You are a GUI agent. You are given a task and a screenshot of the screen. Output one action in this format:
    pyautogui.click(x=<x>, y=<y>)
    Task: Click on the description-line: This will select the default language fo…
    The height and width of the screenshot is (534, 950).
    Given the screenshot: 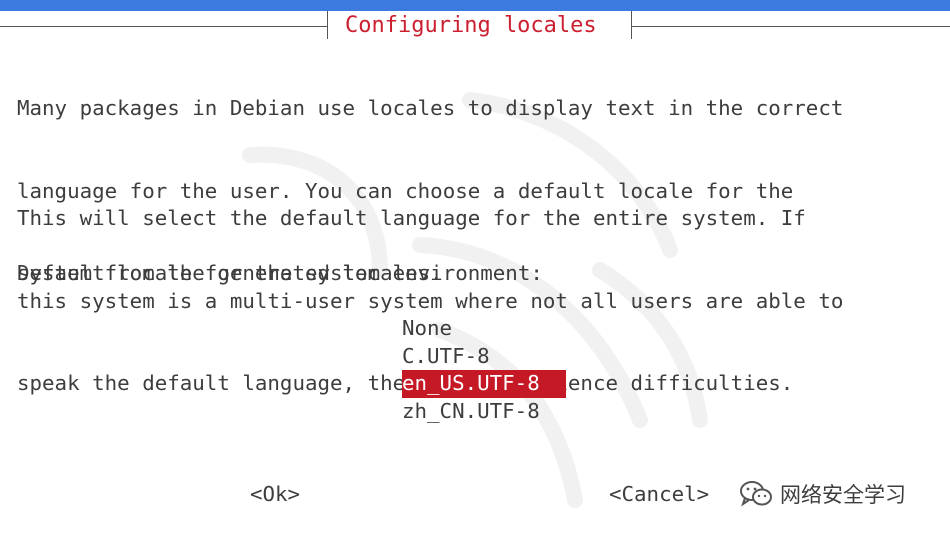 What is the action you would take?
    pyautogui.click(x=411, y=218)
    